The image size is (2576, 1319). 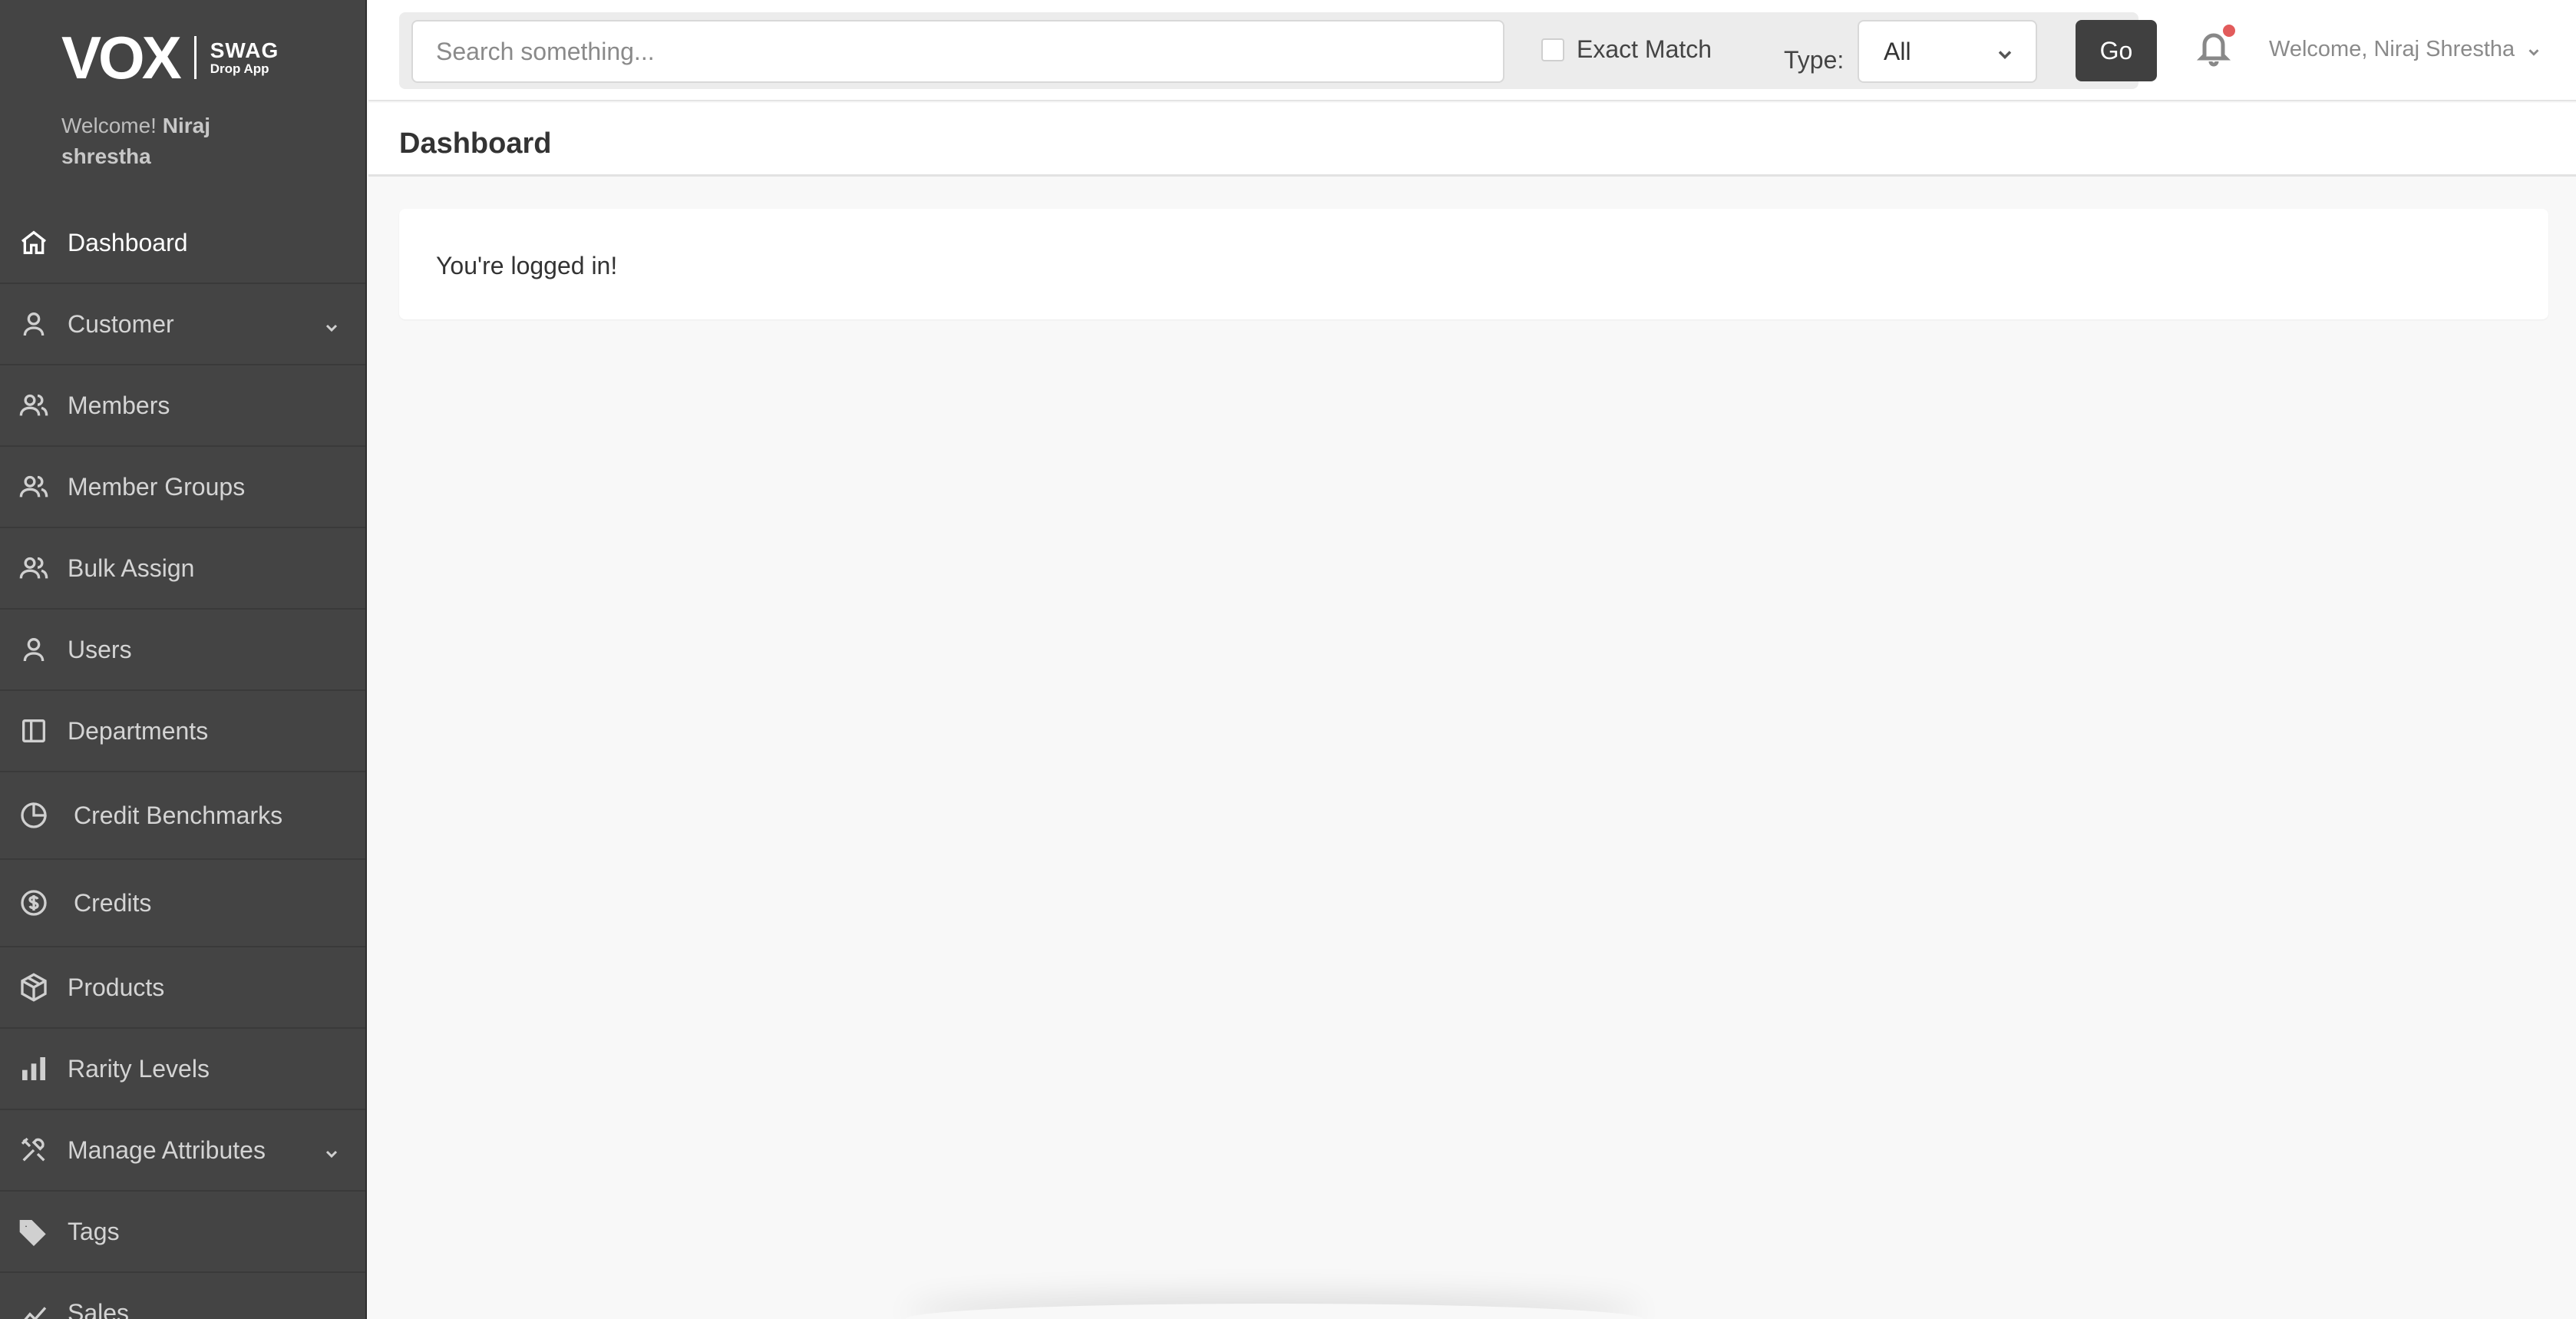 What do you see at coordinates (957, 51) in the screenshot?
I see `search-input` at bounding box center [957, 51].